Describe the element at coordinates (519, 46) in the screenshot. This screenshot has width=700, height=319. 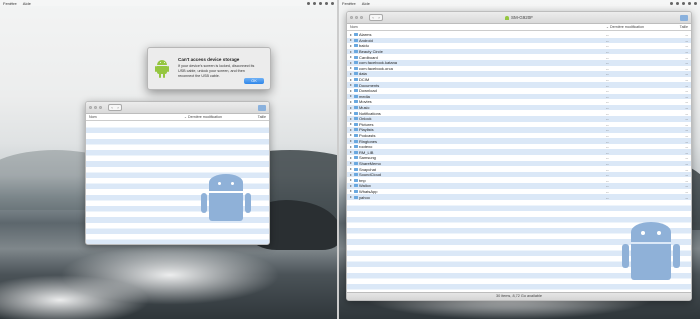
I see `list-item: baidu -- --` at that location.